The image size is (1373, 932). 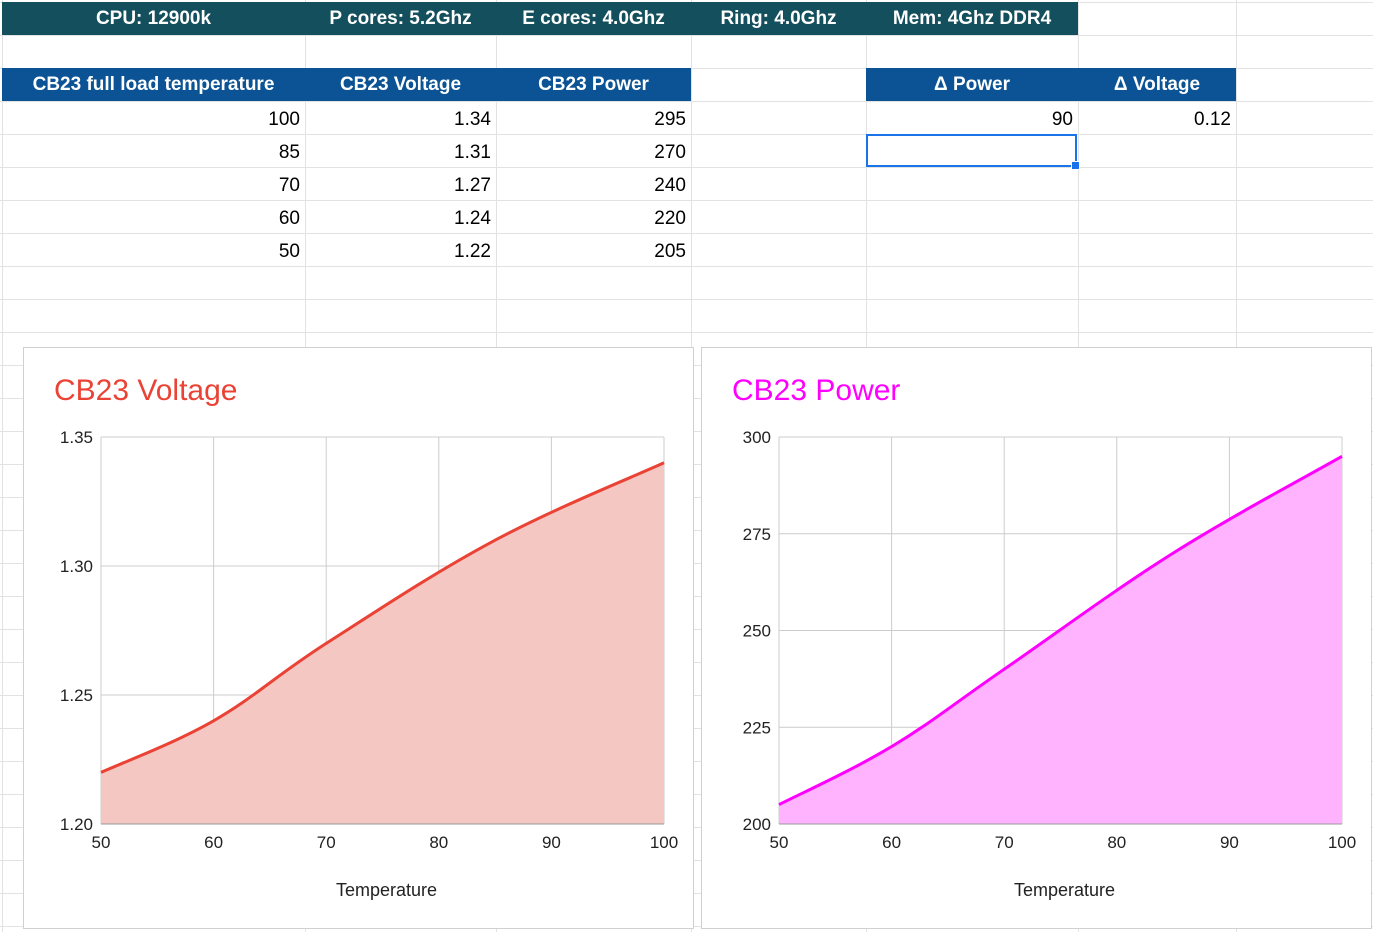 What do you see at coordinates (400, 119) in the screenshot?
I see `cell-voltage: 1.34` at bounding box center [400, 119].